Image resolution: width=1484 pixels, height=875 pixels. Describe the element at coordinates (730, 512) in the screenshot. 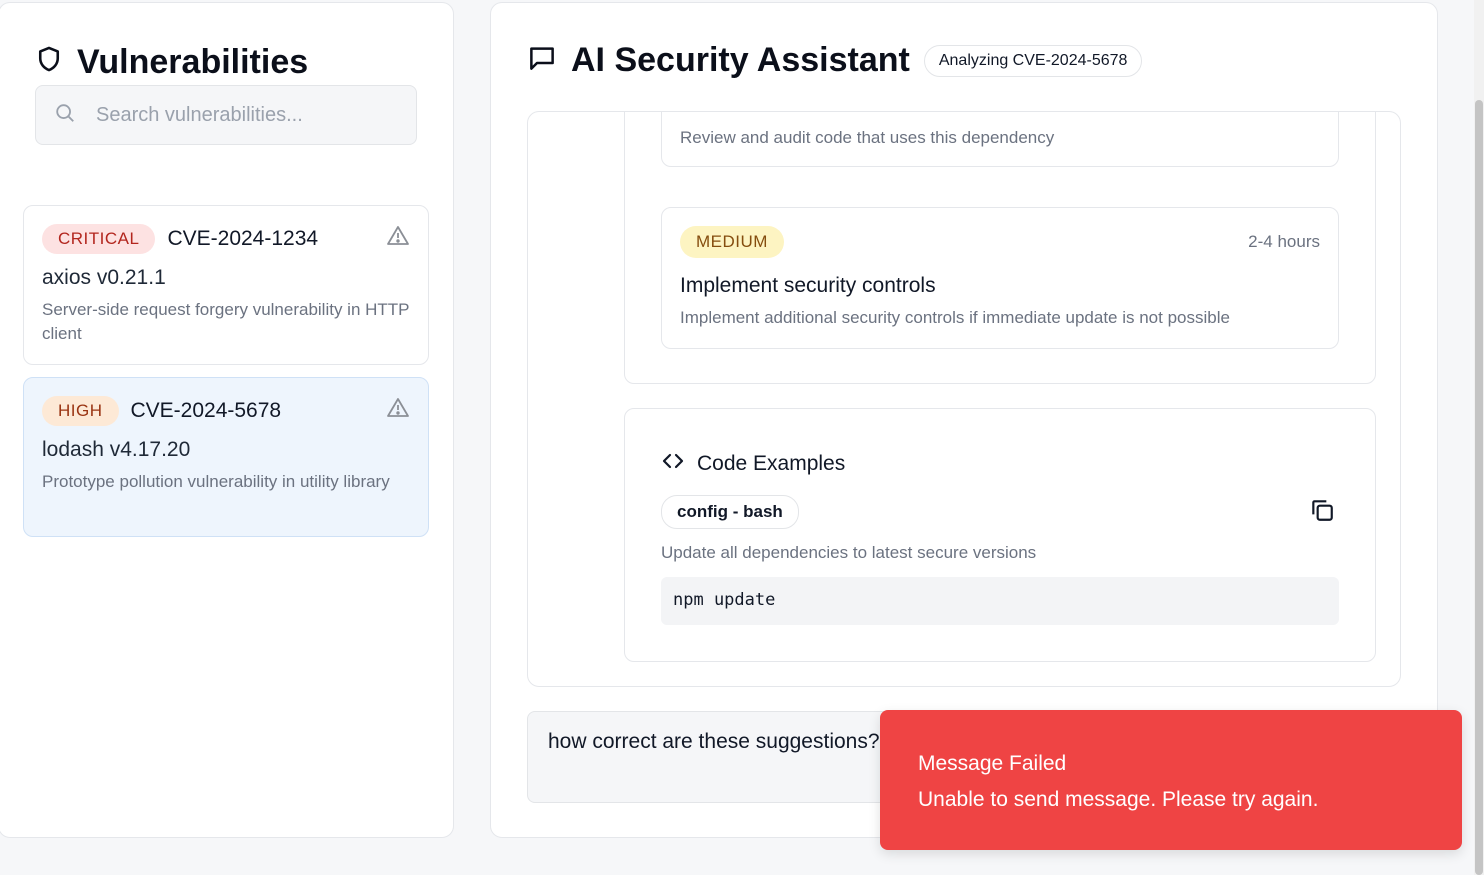

I see `code-language-tag: config - bash` at that location.